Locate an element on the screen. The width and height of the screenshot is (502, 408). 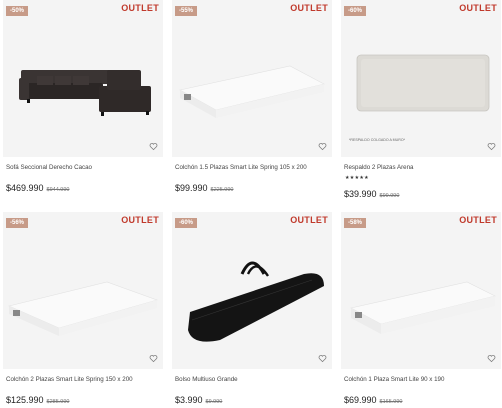
price: $69.990 is located at coordinates (360, 400).